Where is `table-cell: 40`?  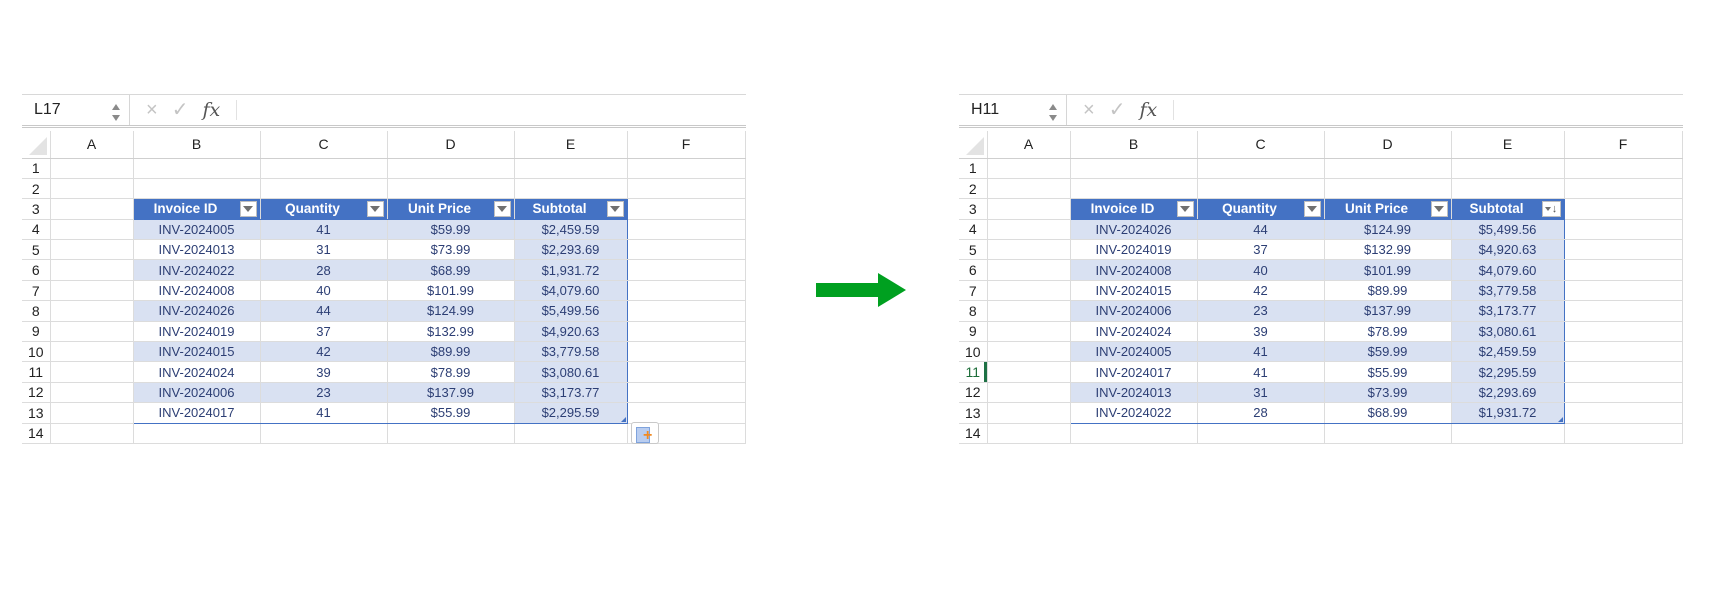
table-cell: 40 is located at coordinates (1261, 270).